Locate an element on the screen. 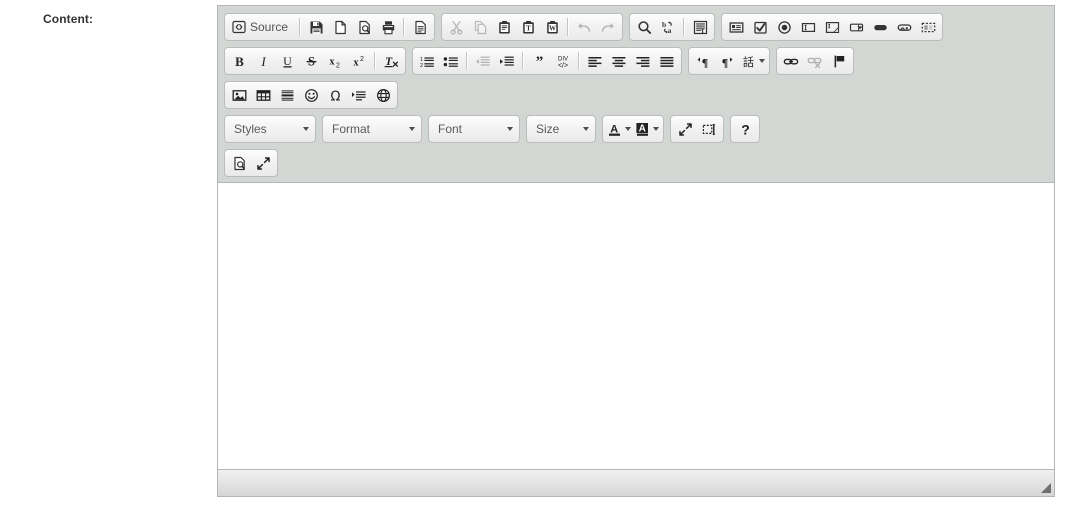 The width and height of the screenshot is (1085, 506). print-icon is located at coordinates (388, 27).